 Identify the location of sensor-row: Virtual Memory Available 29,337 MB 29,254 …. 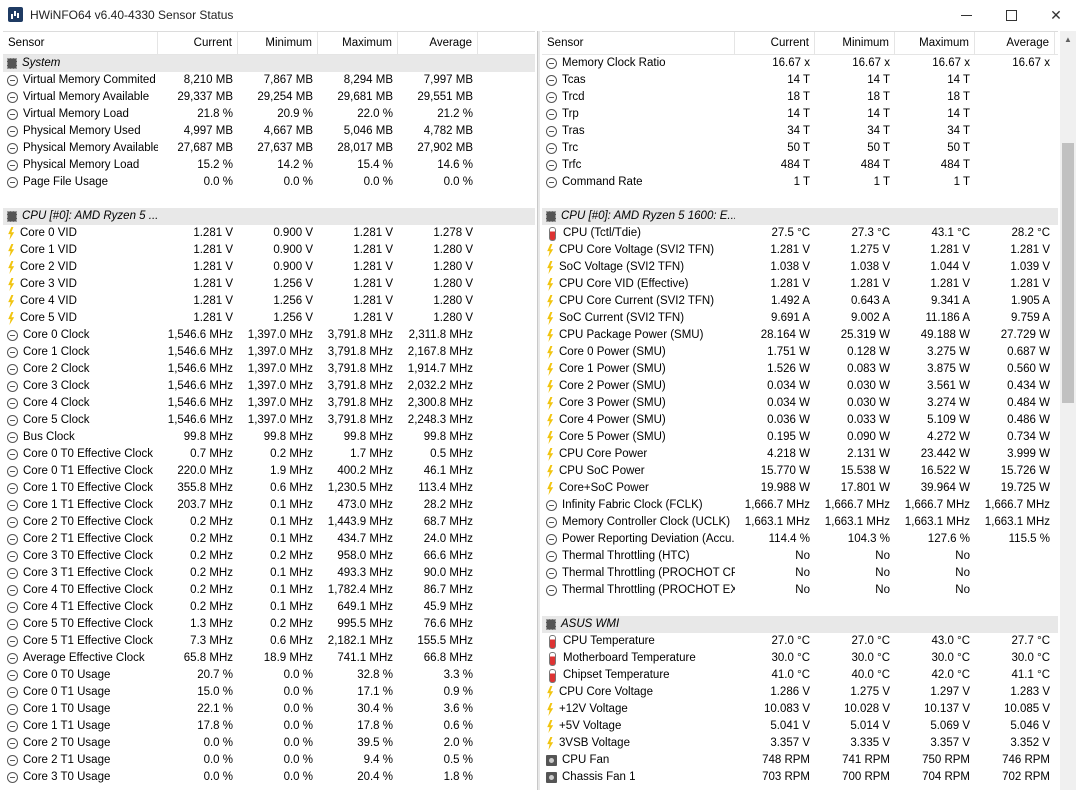
(269, 97).